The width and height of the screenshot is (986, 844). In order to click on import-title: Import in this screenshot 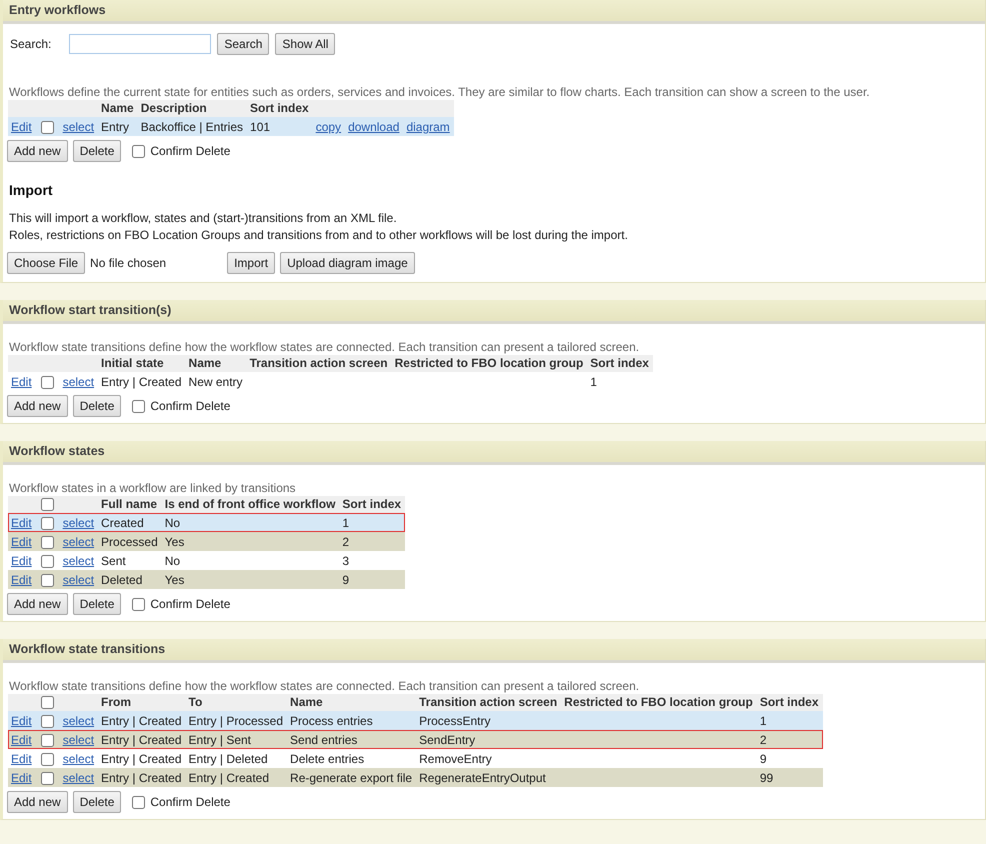, I will do `click(31, 190)`.